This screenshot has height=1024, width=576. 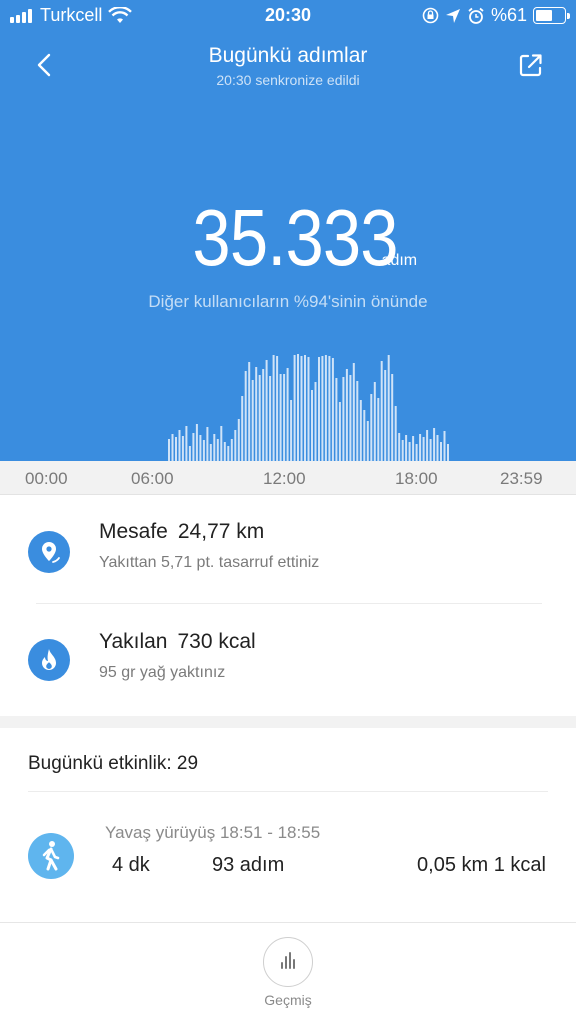 What do you see at coordinates (288, 722) in the screenshot?
I see `section-gap` at bounding box center [288, 722].